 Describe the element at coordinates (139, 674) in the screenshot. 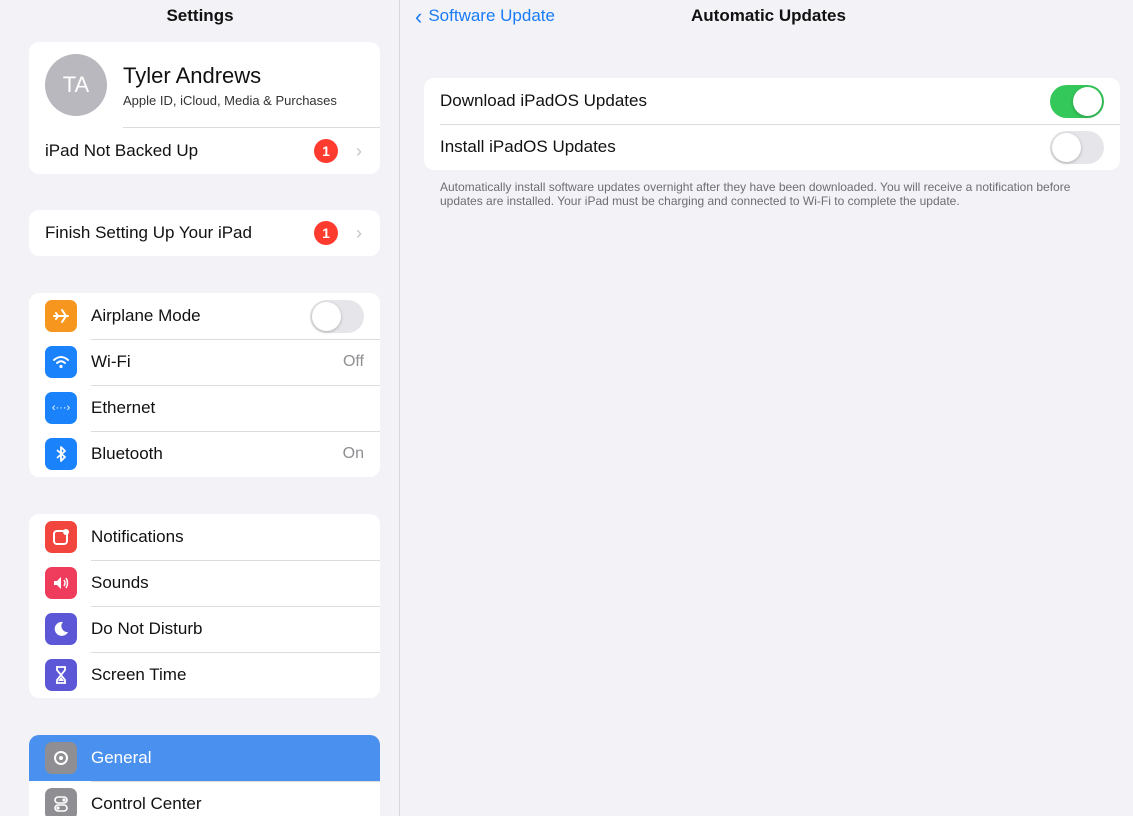

I see `sidebar-item-label: Screen Time` at that location.